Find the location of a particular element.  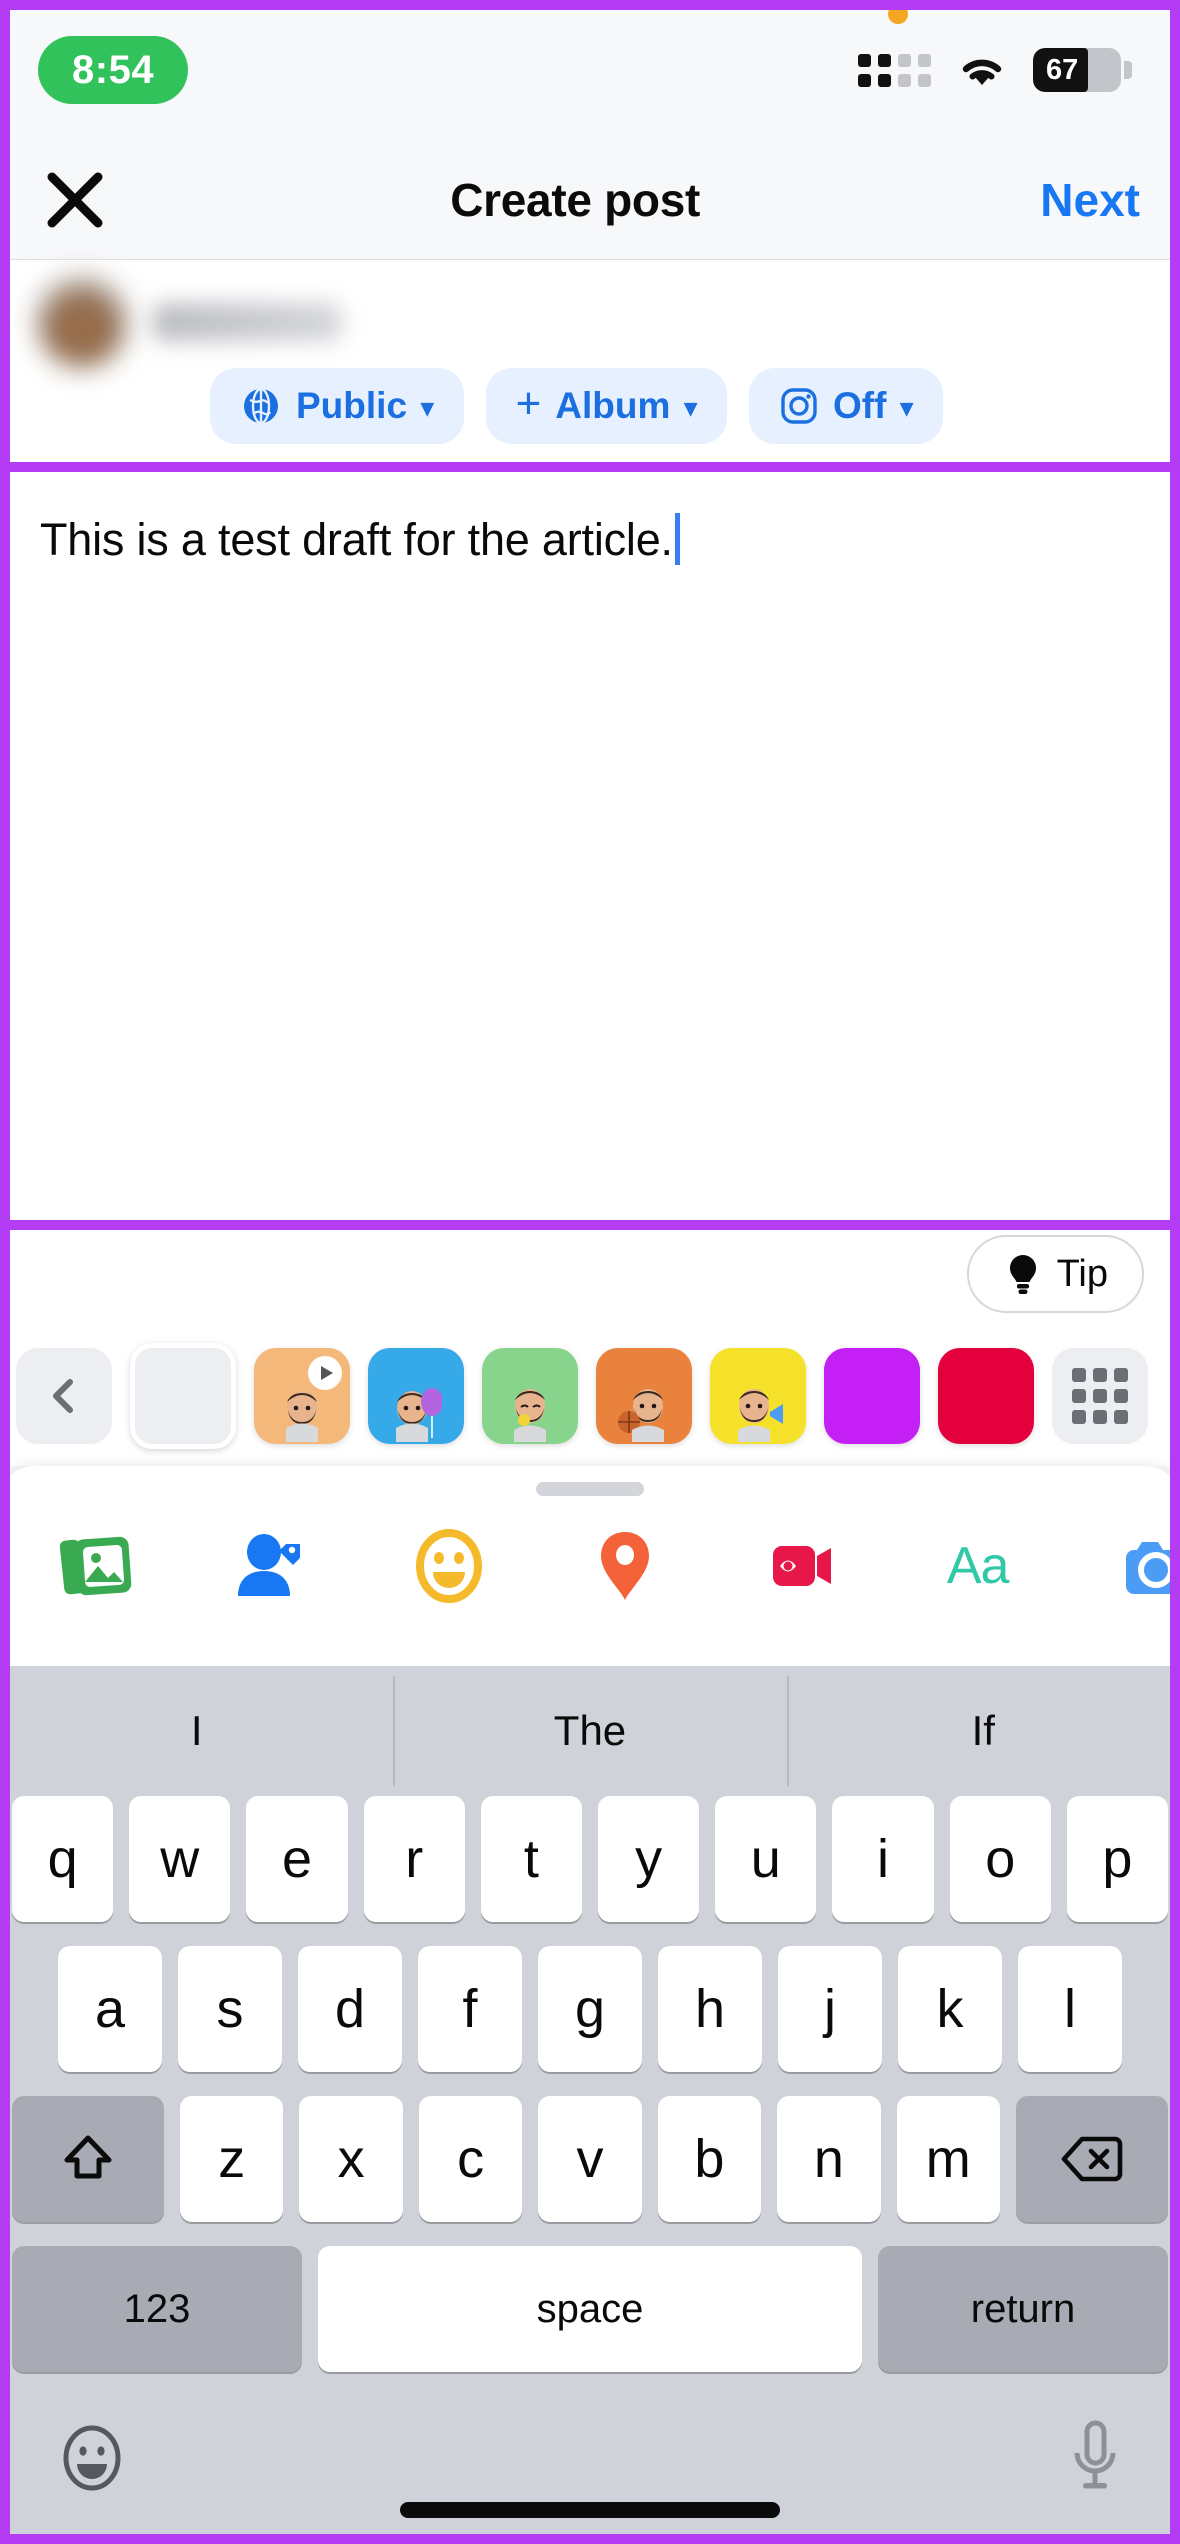

audience-public-button: Public ▾ is located at coordinates (337, 406).